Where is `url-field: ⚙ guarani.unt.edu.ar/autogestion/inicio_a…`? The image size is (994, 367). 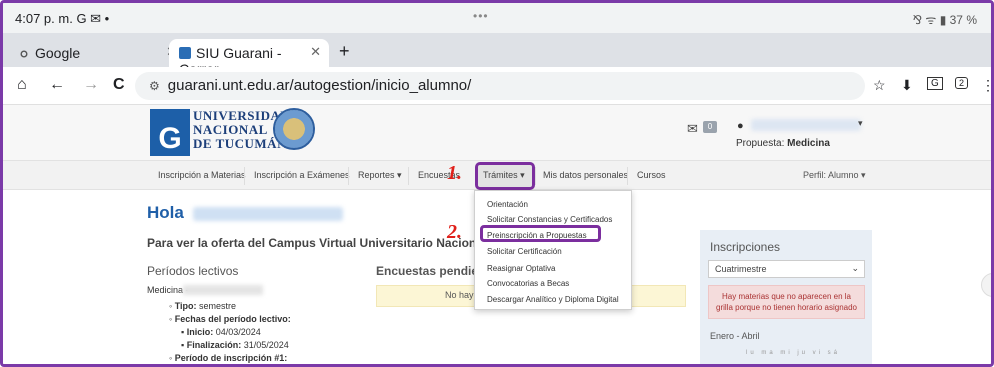 url-field: ⚙ guarani.unt.edu.ar/autogestion/inicio_a… is located at coordinates (500, 86).